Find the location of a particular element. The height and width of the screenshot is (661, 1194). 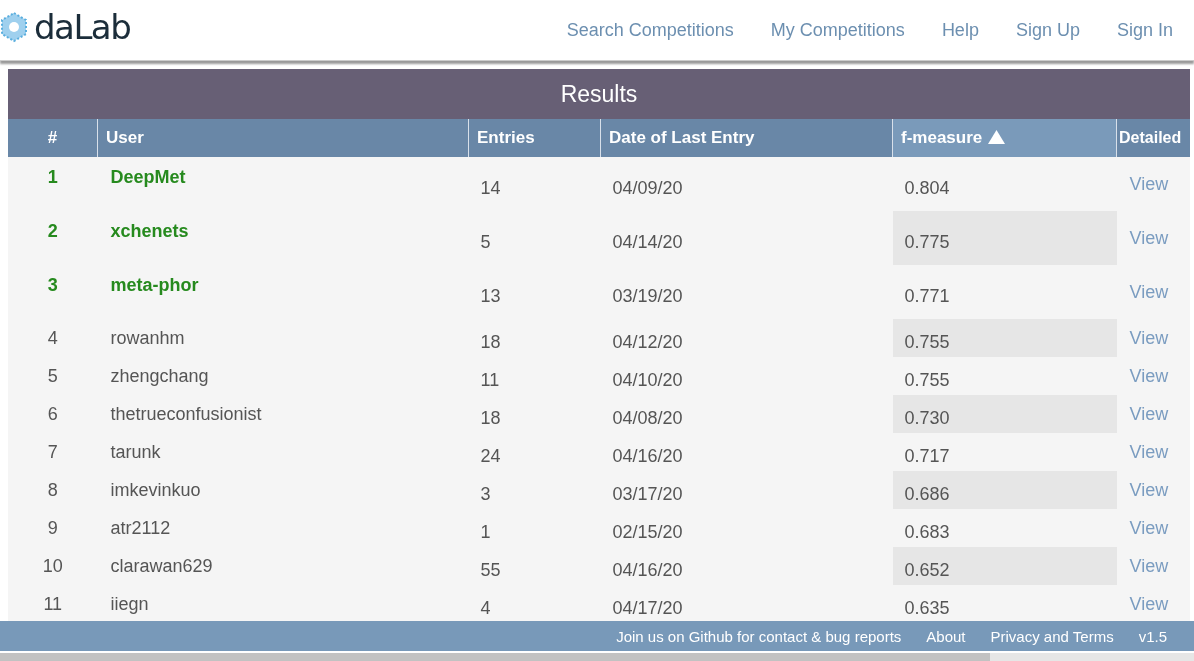

score-cell: 0.717 is located at coordinates (1004, 452).